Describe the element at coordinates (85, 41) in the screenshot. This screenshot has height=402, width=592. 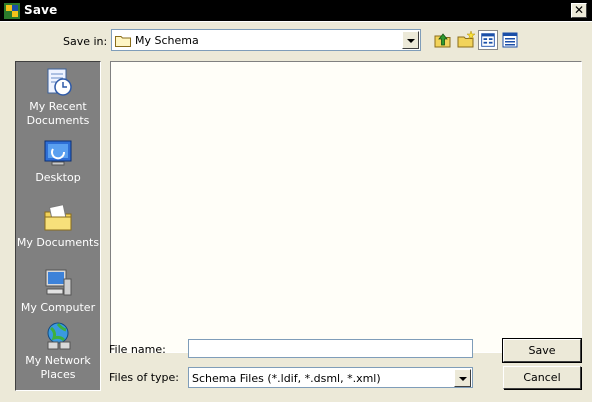
I see `save-in-label: Save in:` at that location.